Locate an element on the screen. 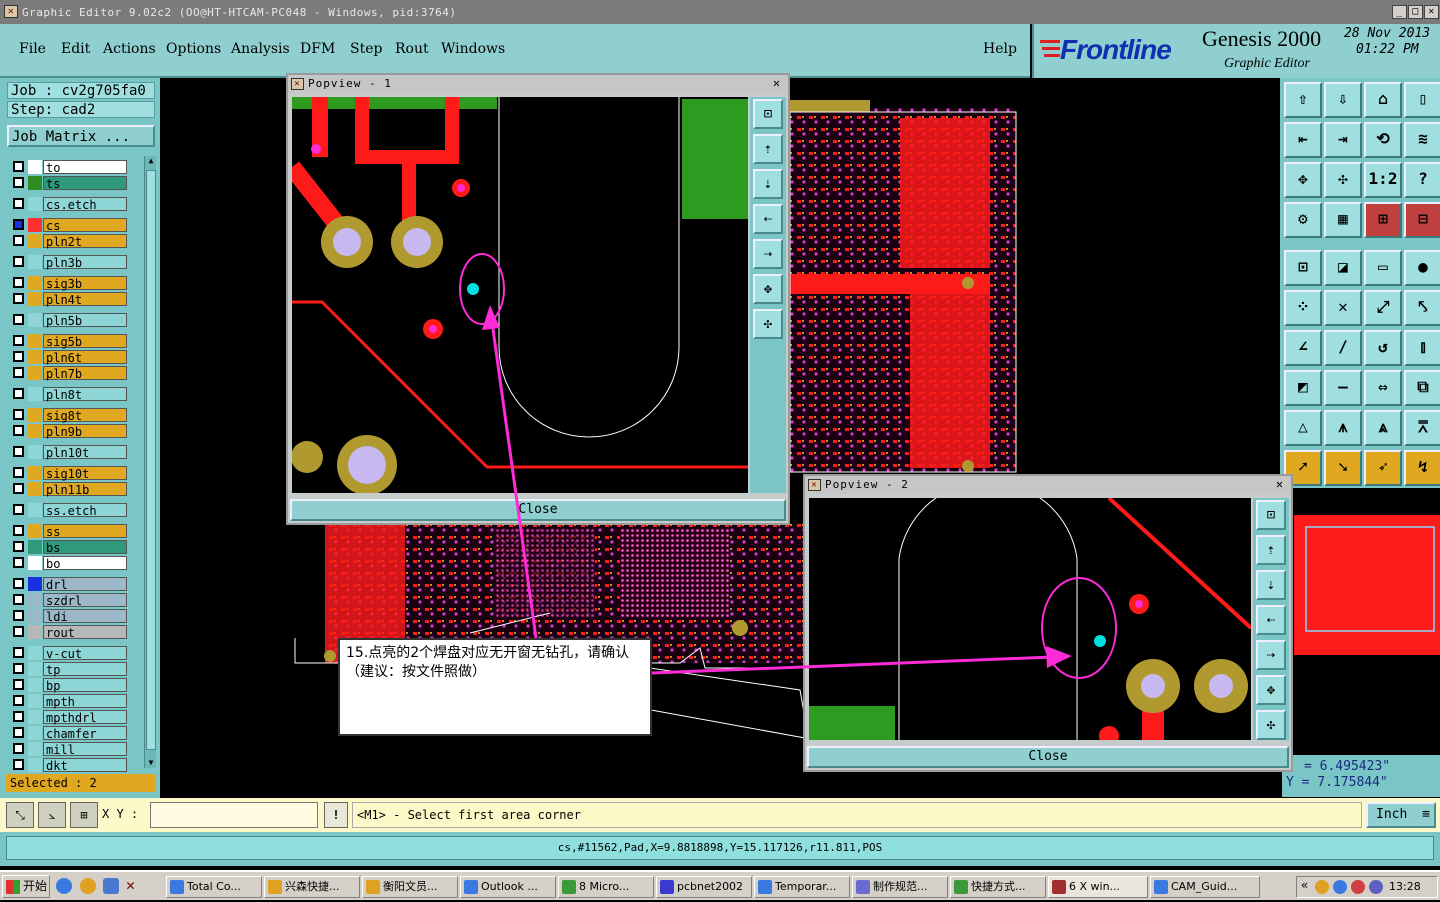 The height and width of the screenshot is (902, 1440). layer-row-to: to is located at coordinates (69, 167).